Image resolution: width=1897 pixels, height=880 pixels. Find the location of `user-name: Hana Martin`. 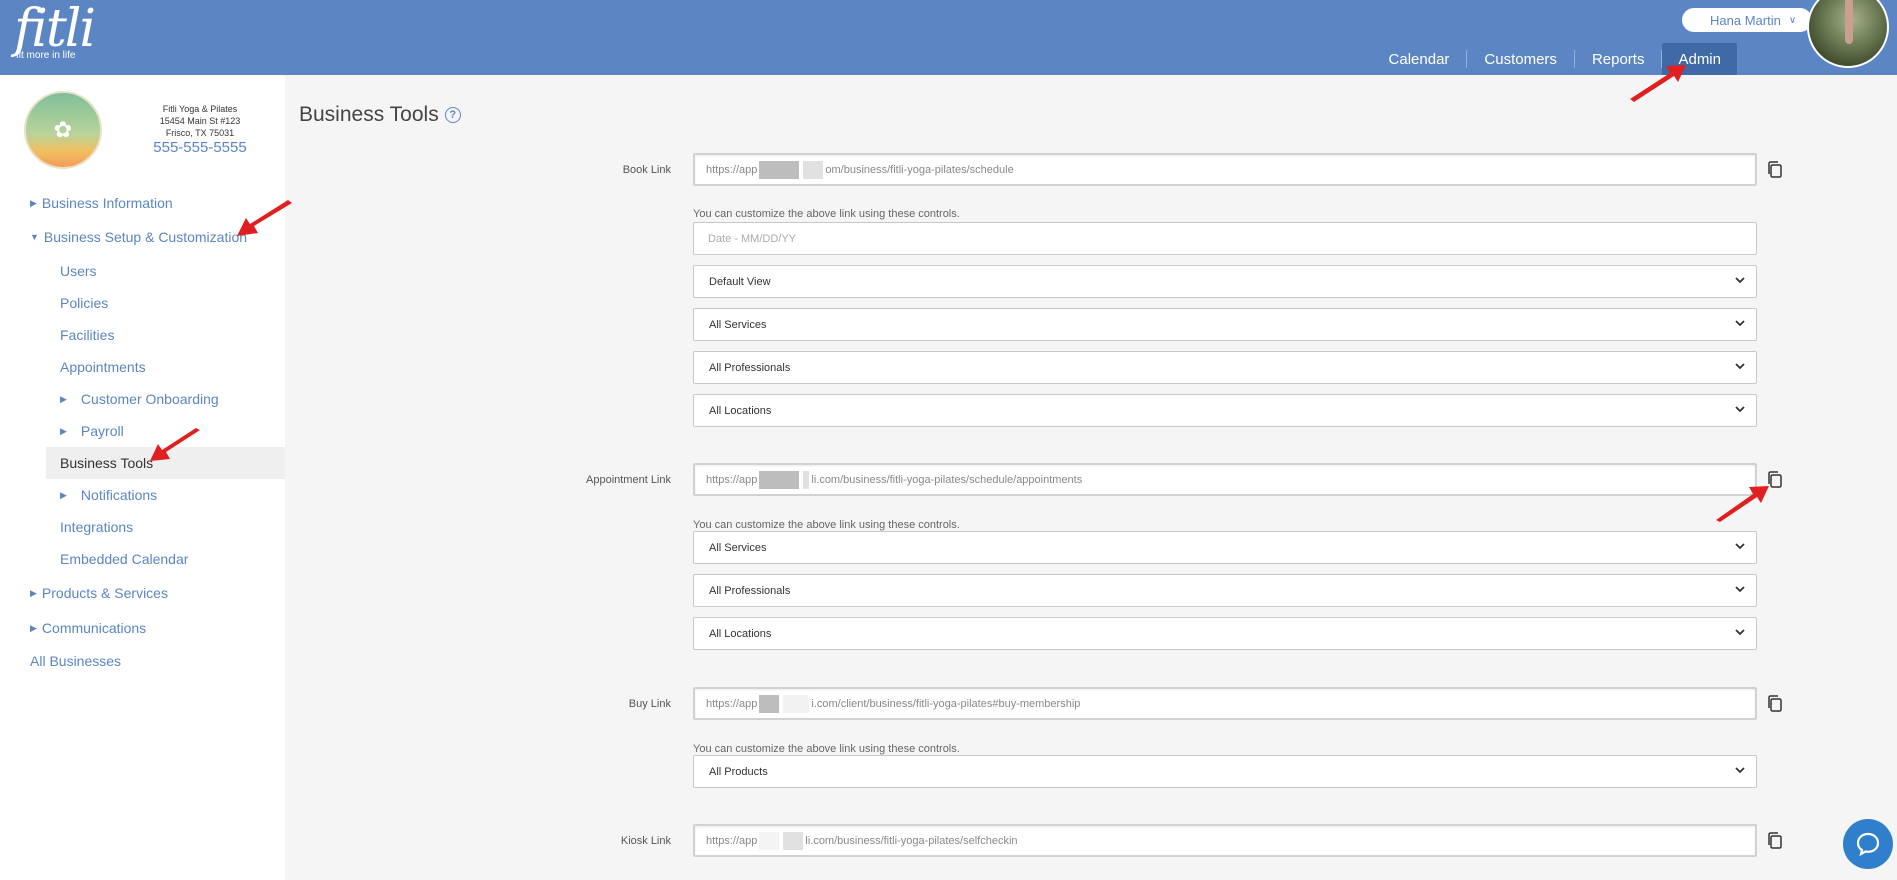

user-name: Hana Martin is located at coordinates (1745, 20).